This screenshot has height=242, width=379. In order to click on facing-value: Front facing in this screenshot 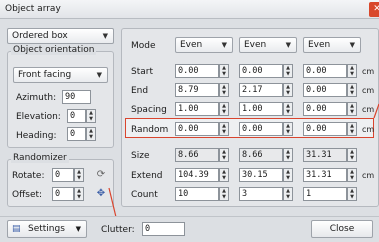, I will do `click(45, 75)`.